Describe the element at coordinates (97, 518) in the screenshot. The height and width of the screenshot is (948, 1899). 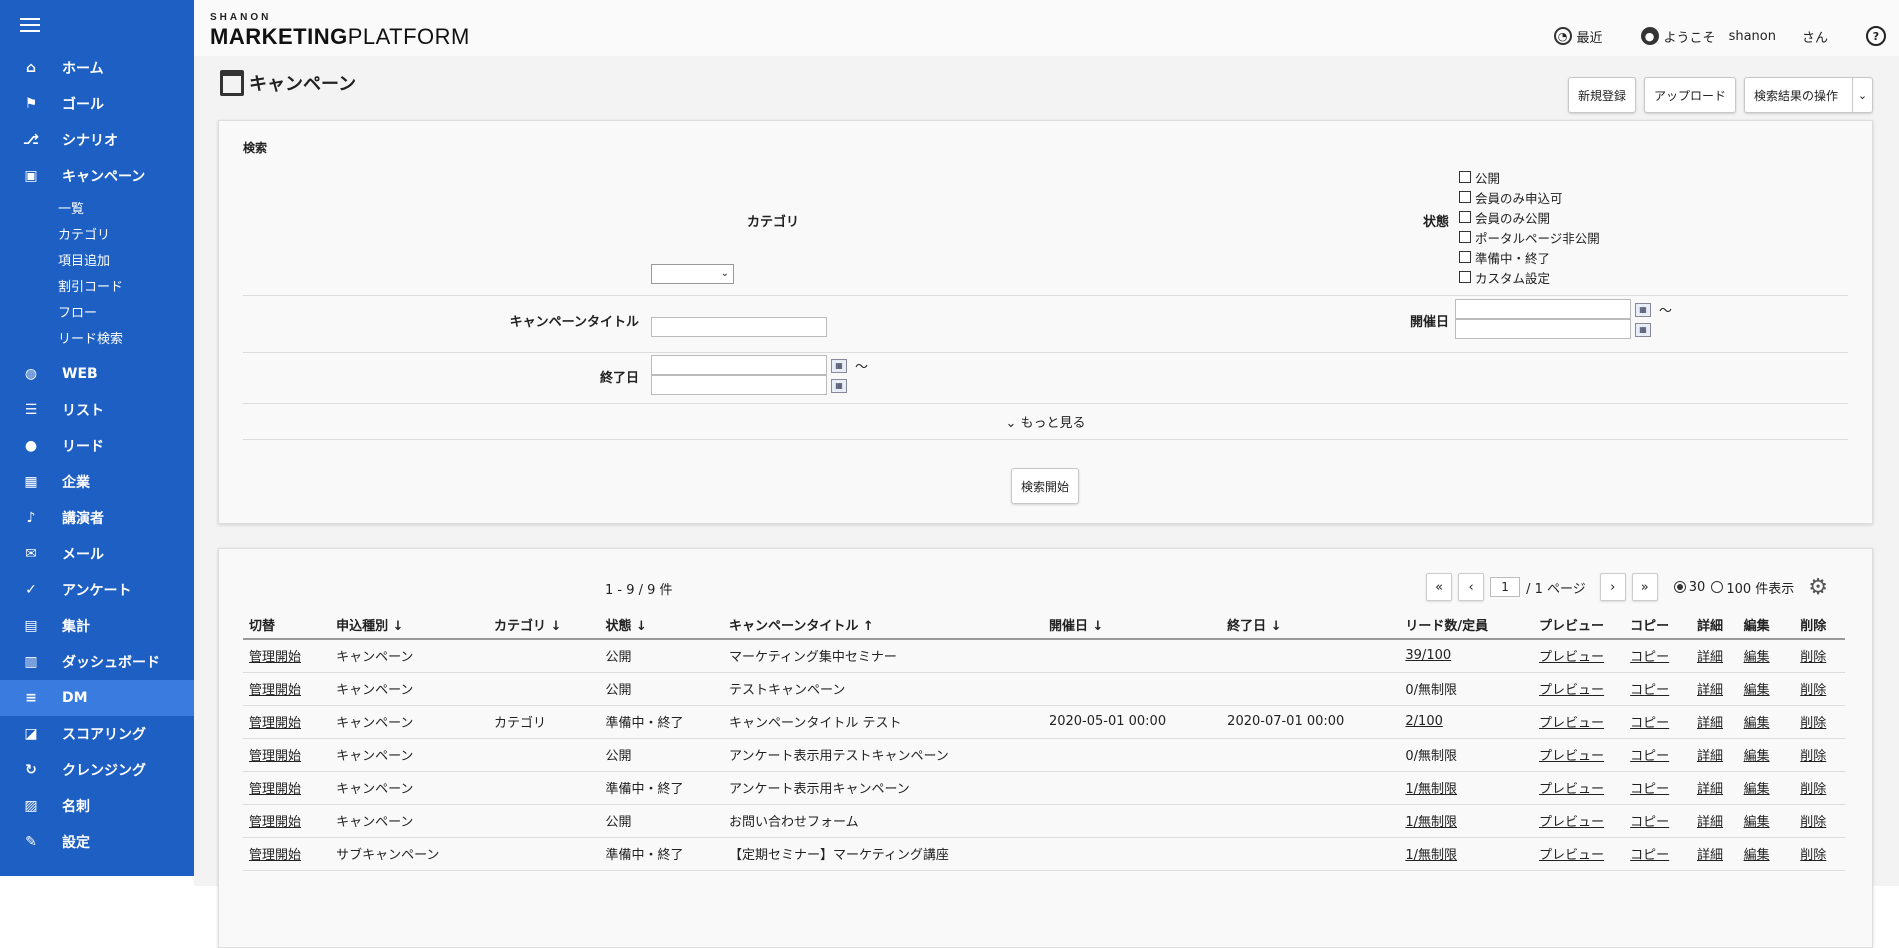
I see `sidebar-item: ♪講演者` at that location.